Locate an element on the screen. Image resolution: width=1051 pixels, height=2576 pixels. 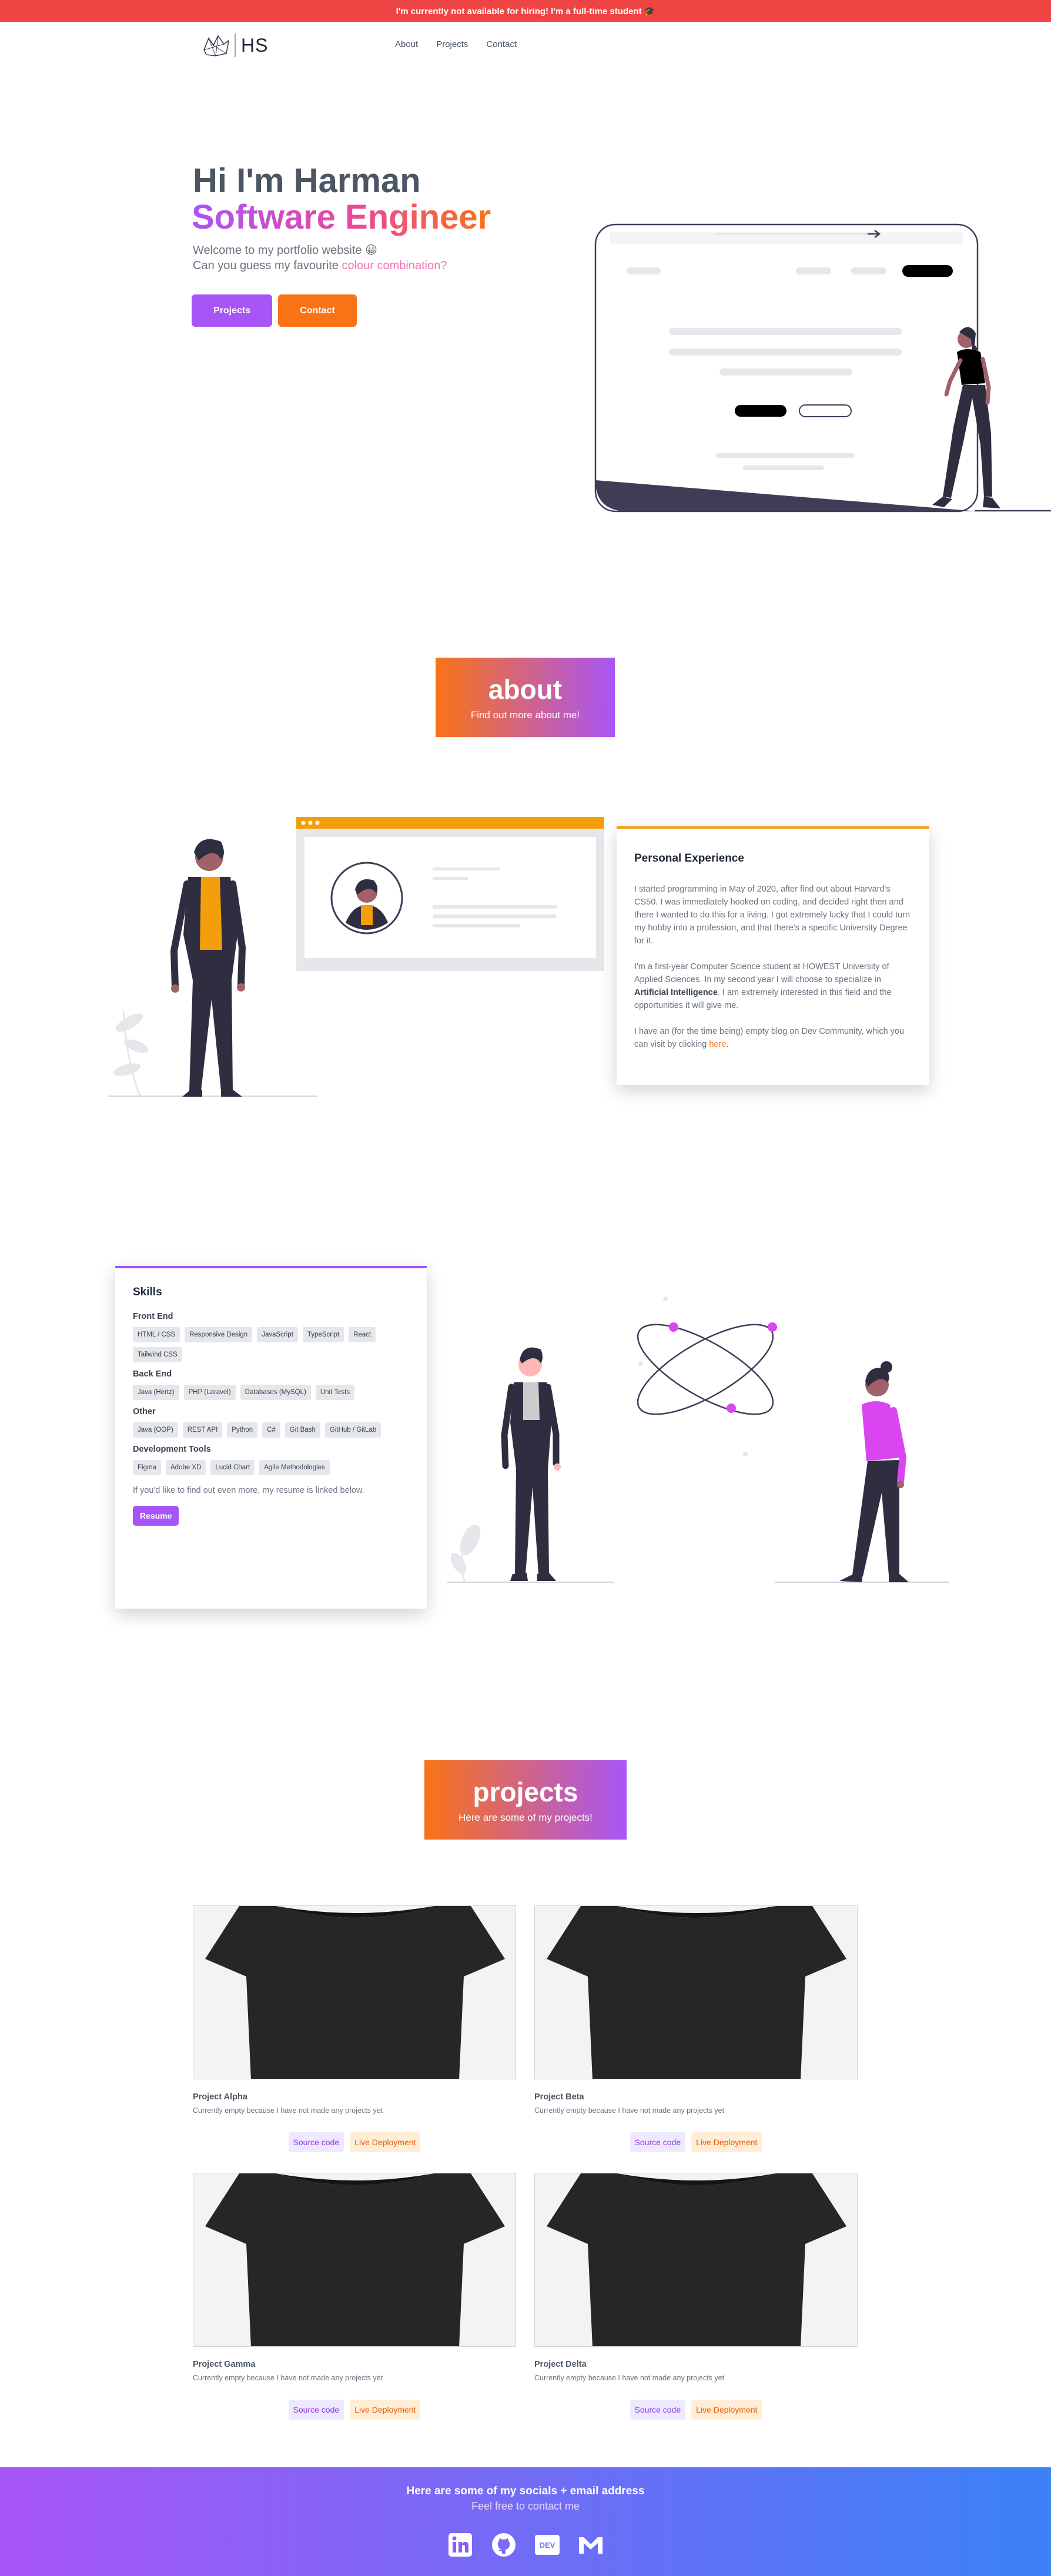
skill-tag: Java (OOP) is located at coordinates (155, 1430).